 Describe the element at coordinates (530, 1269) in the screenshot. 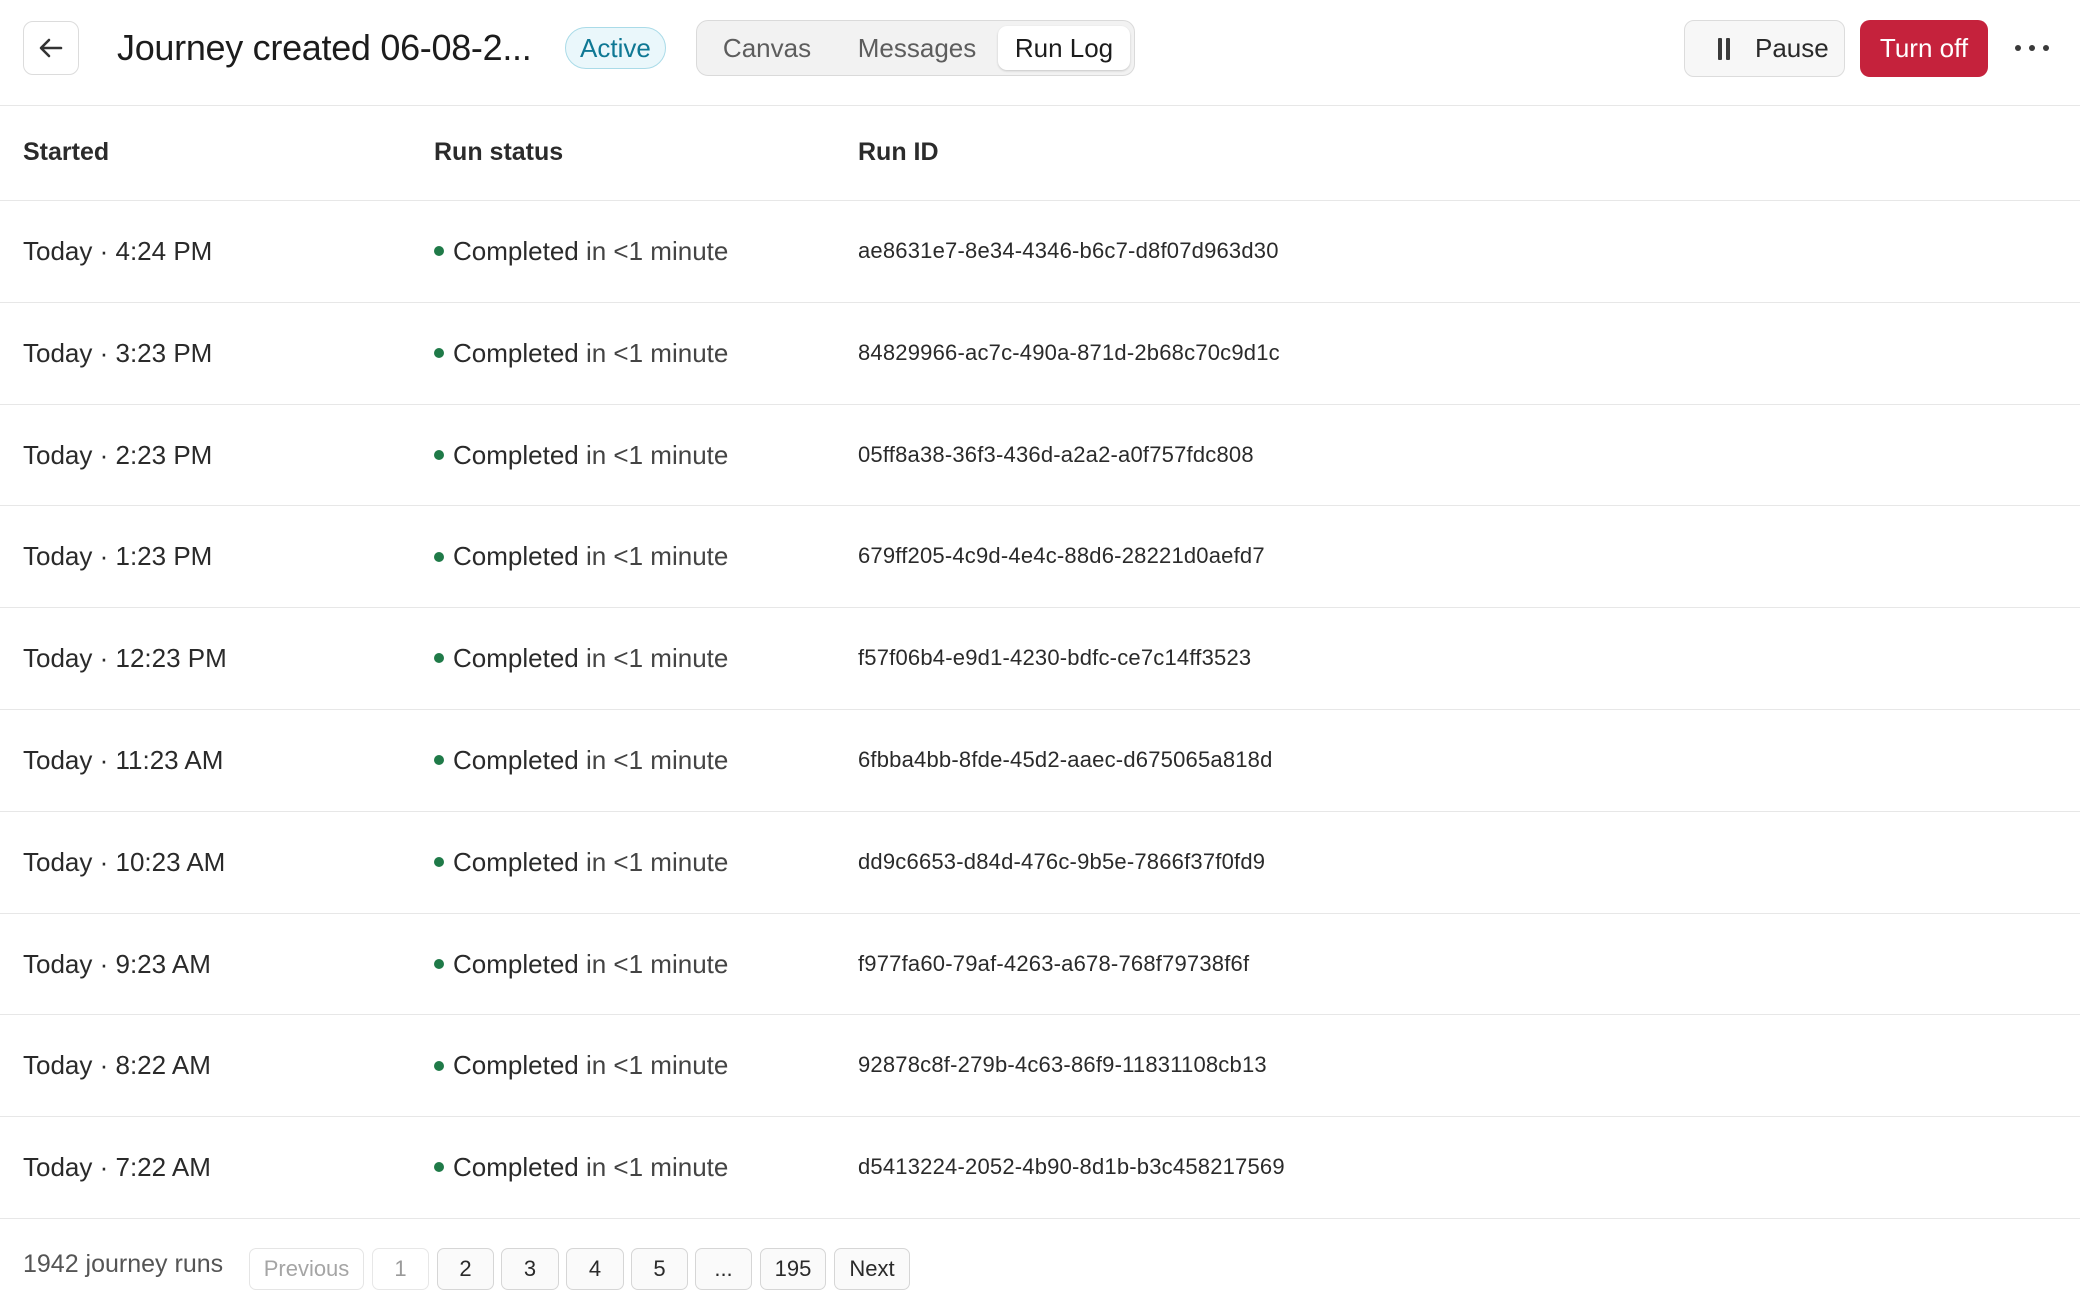

I see `page-button-3: 3` at that location.